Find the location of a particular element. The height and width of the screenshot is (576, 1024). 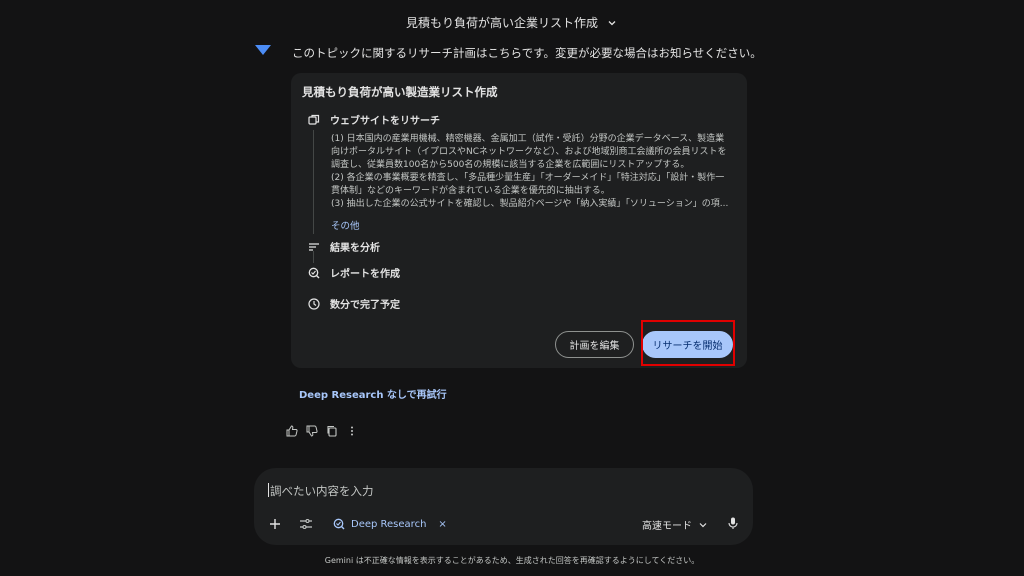

step-label: 数分で完了予定 is located at coordinates (365, 305).